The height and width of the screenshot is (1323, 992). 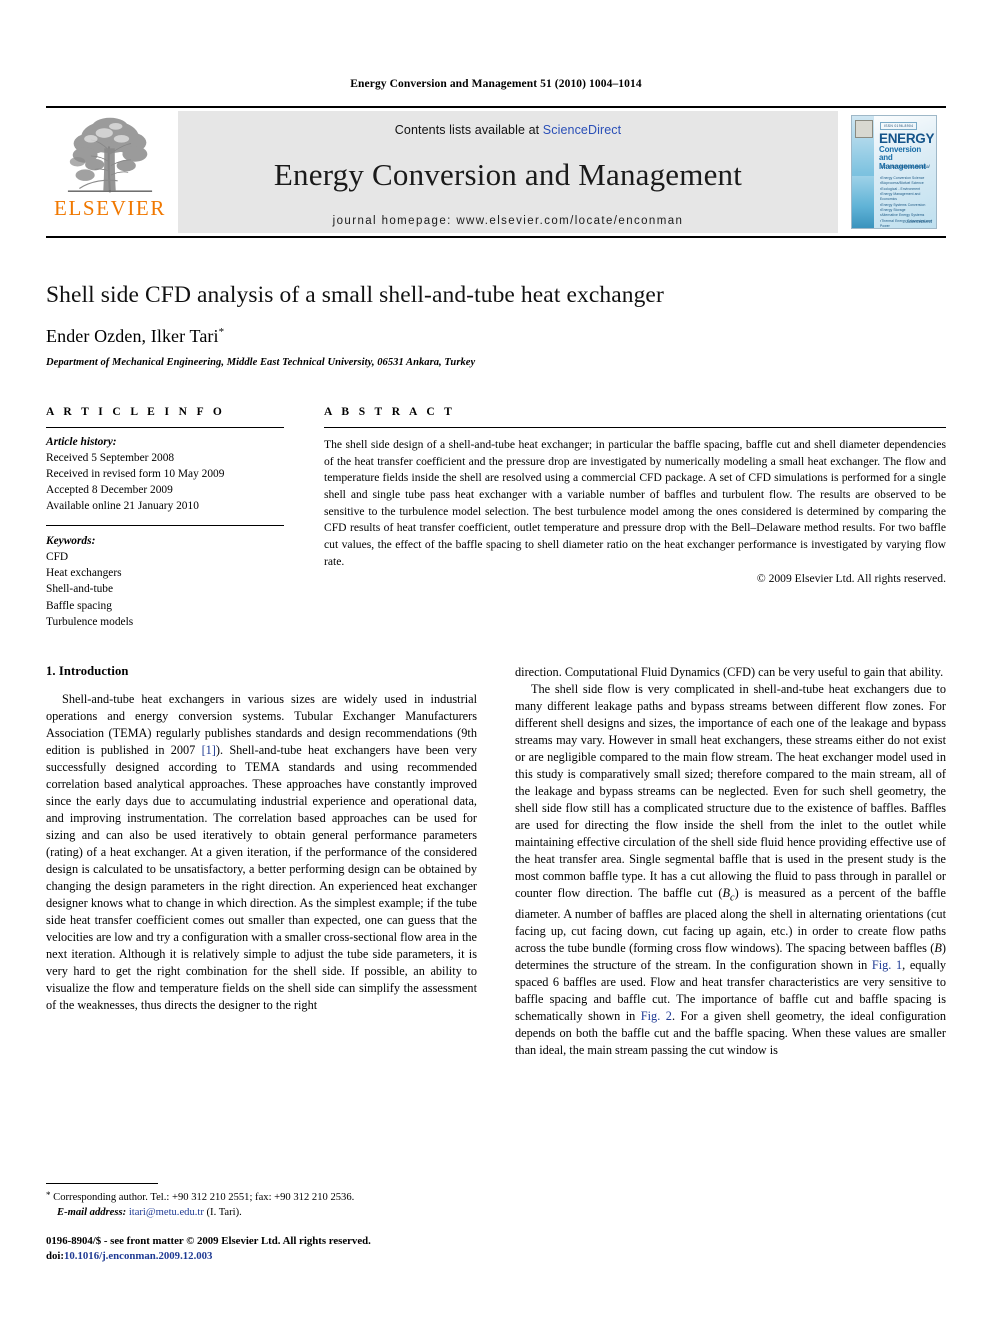 I want to click on elsevier-wordmark: ELSEVIER, so click(x=110, y=208).